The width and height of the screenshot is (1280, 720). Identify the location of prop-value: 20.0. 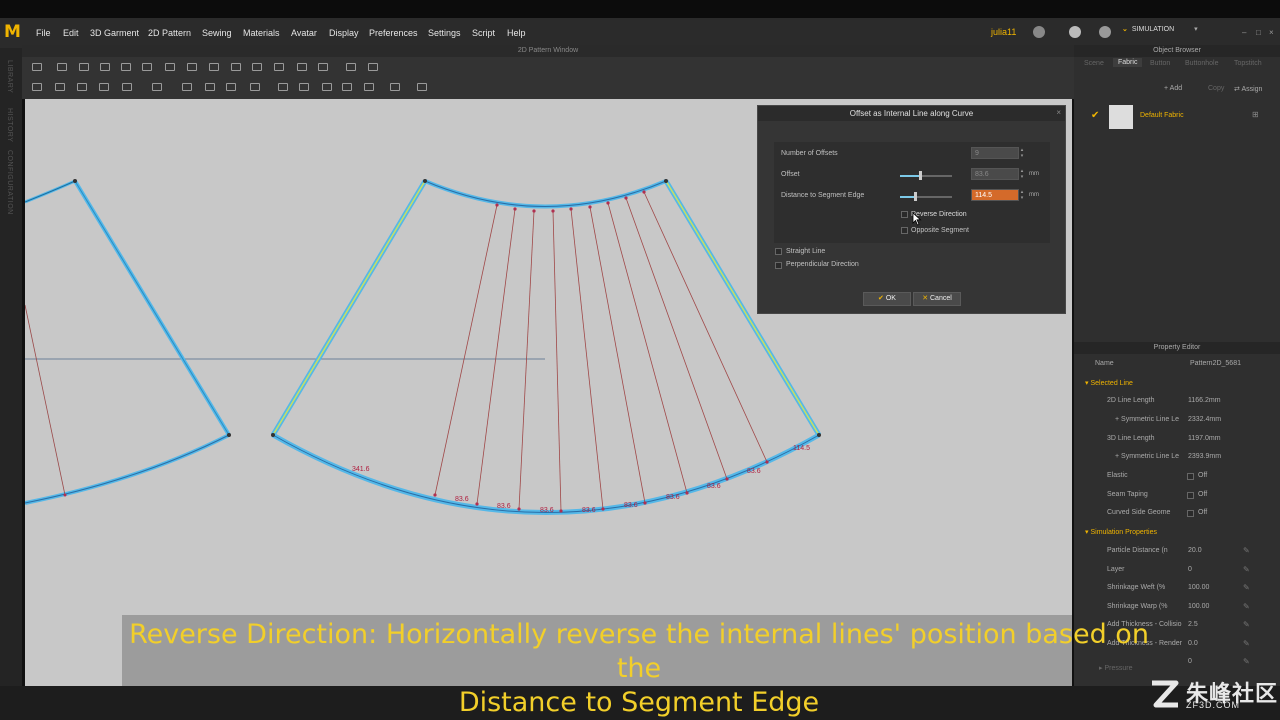
(1195, 550).